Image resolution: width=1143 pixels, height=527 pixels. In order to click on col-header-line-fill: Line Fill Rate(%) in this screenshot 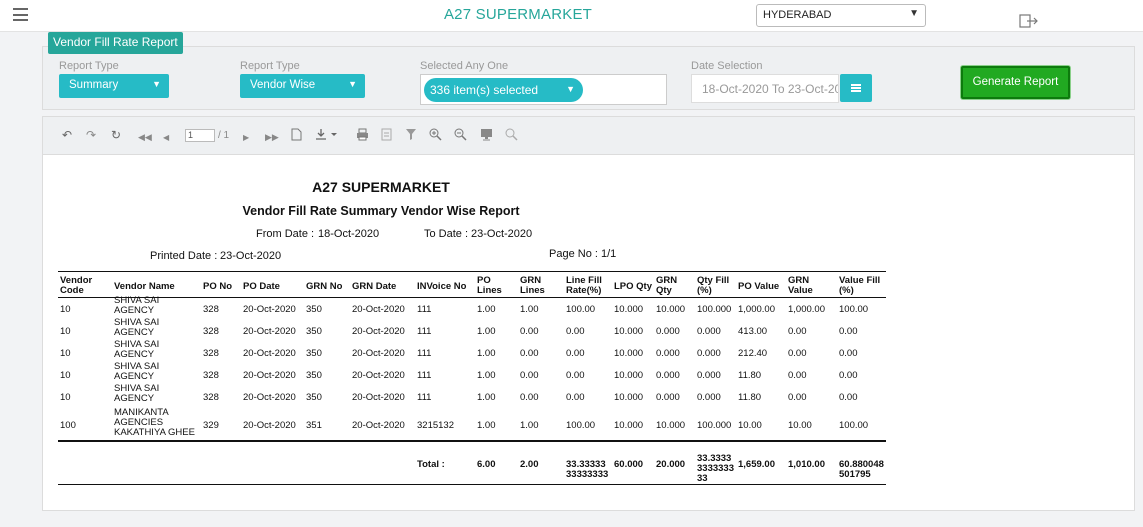, I will do `click(584, 285)`.